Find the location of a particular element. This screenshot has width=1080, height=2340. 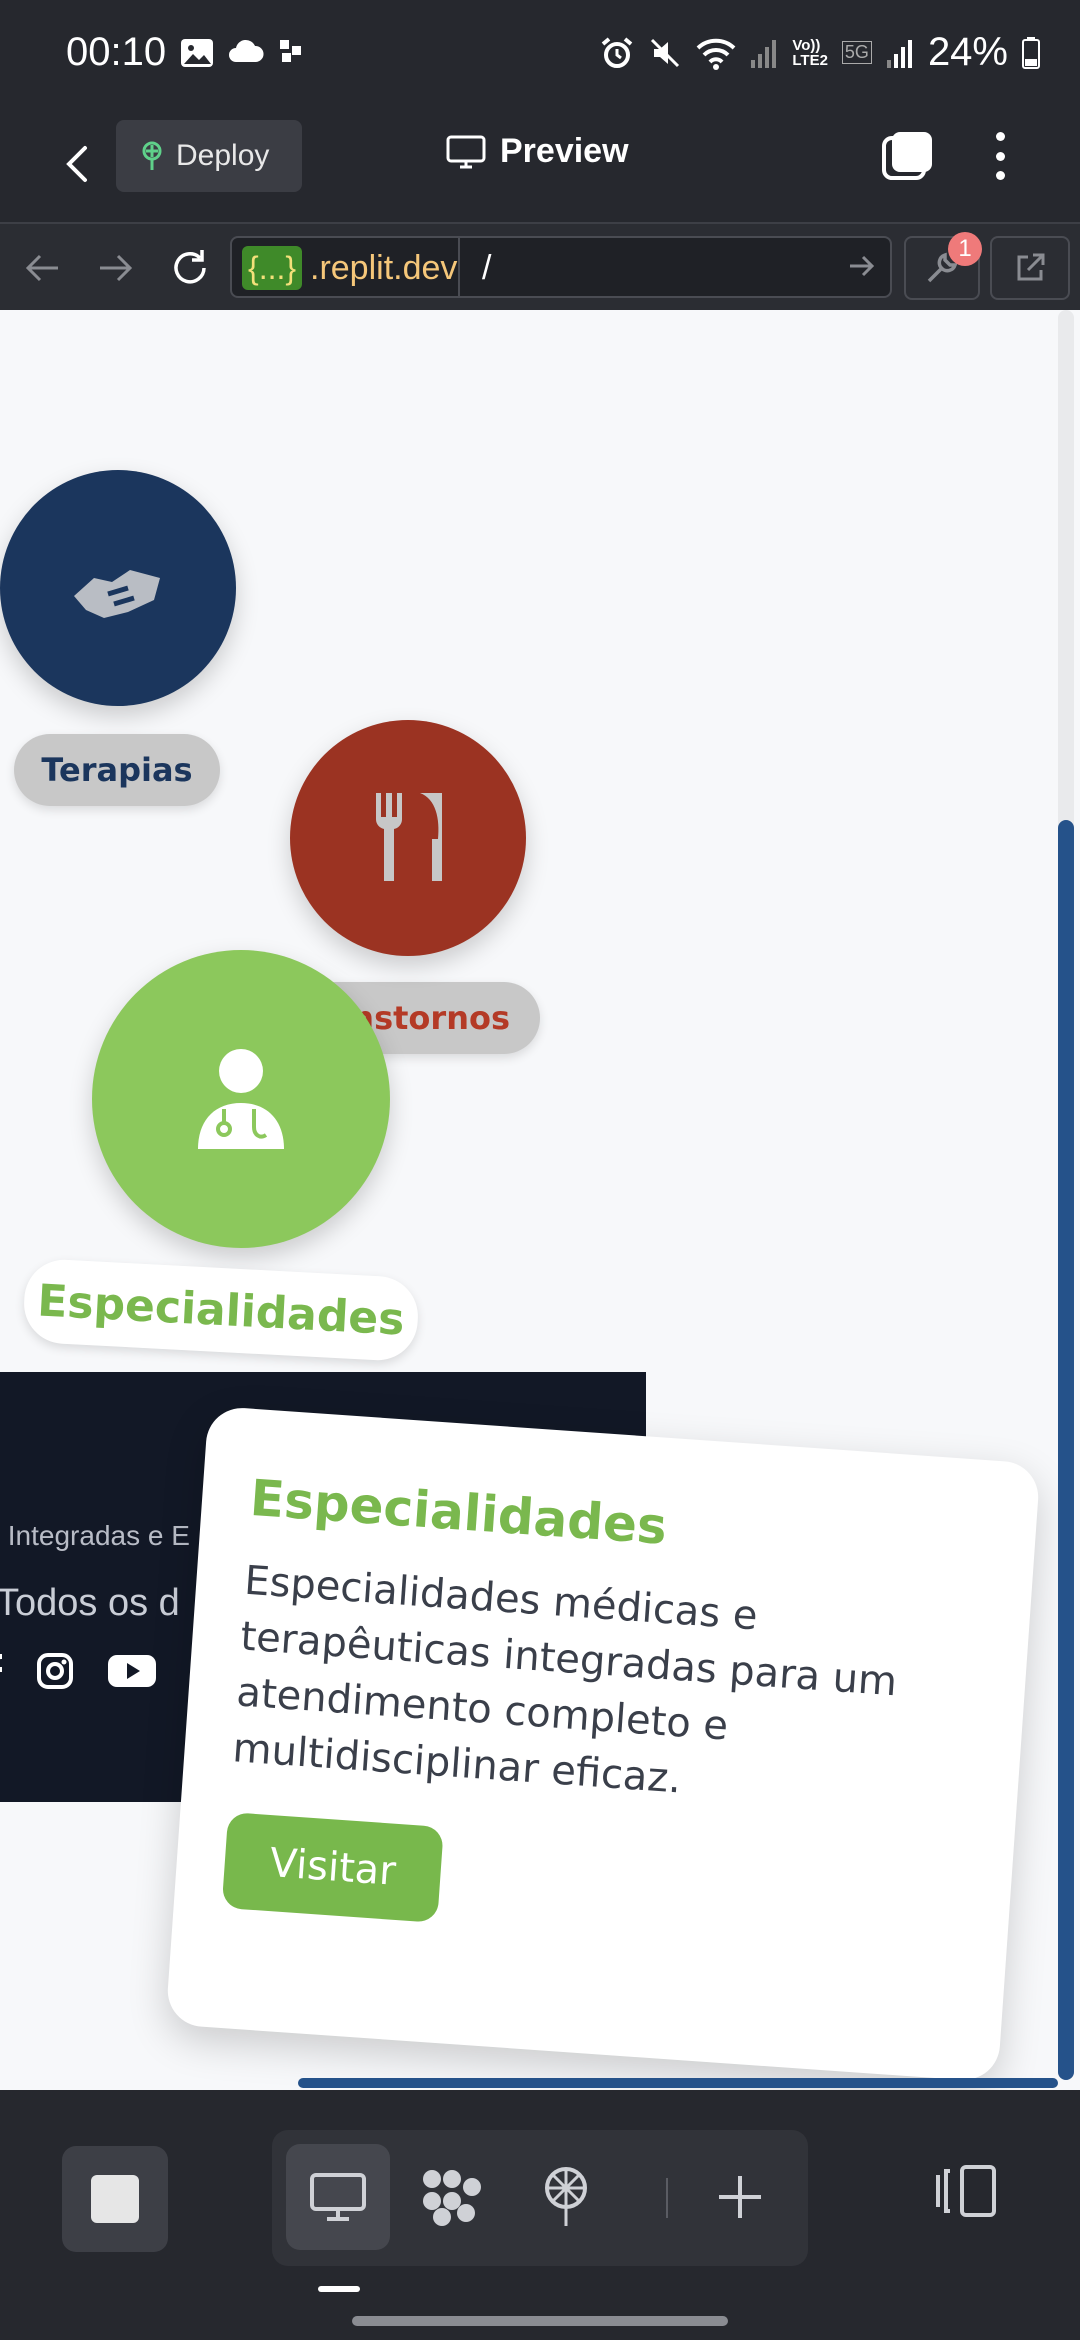

terapias-label: Terapias is located at coordinates (117, 770).